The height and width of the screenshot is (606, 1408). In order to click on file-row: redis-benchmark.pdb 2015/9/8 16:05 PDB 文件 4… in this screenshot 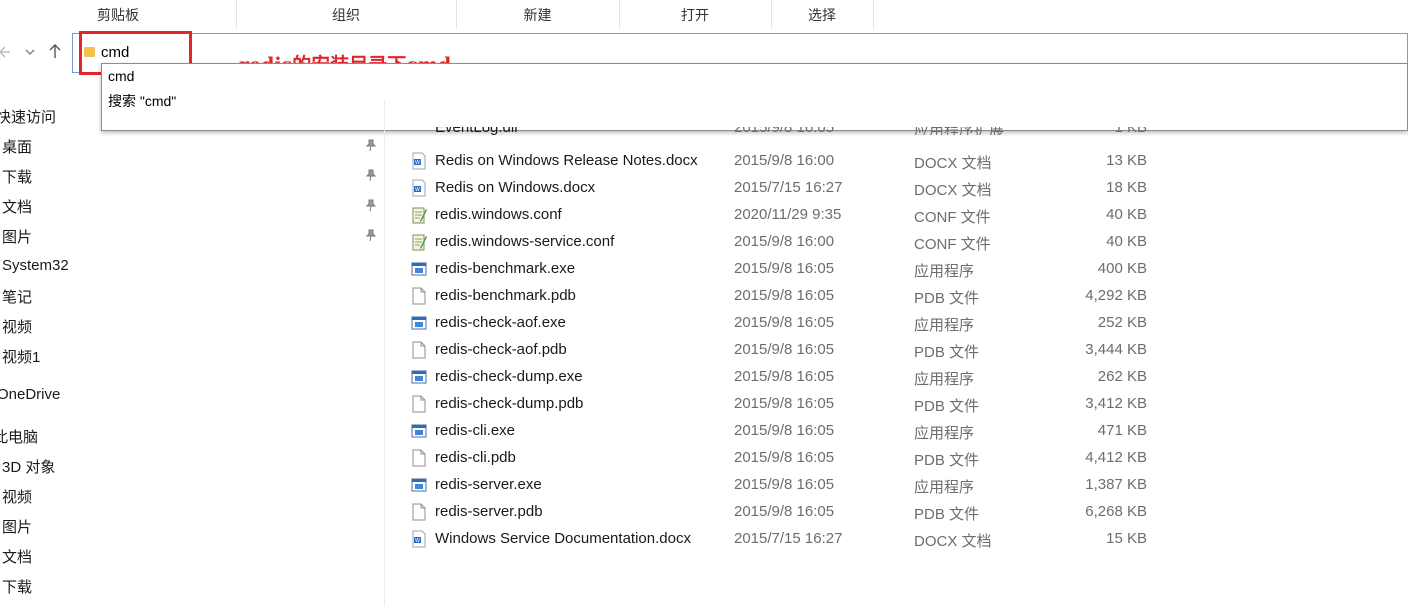, I will do `click(788, 296)`.